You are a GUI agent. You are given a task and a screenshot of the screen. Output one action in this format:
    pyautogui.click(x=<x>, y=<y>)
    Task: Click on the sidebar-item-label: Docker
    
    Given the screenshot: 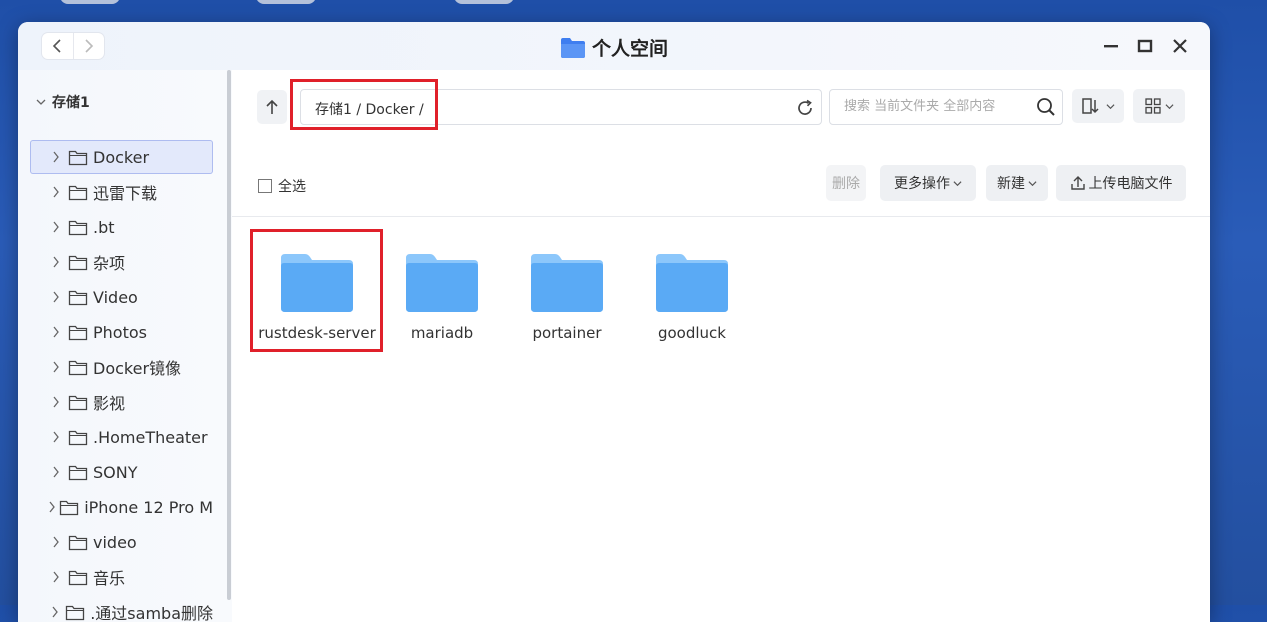 What is the action you would take?
    pyautogui.click(x=121, y=157)
    